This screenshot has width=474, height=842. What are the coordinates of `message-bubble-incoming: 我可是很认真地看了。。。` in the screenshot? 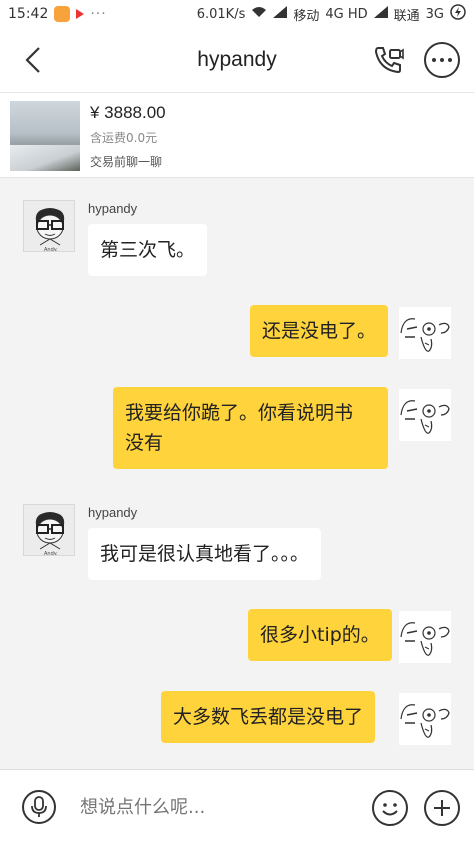 It's located at (205, 554).